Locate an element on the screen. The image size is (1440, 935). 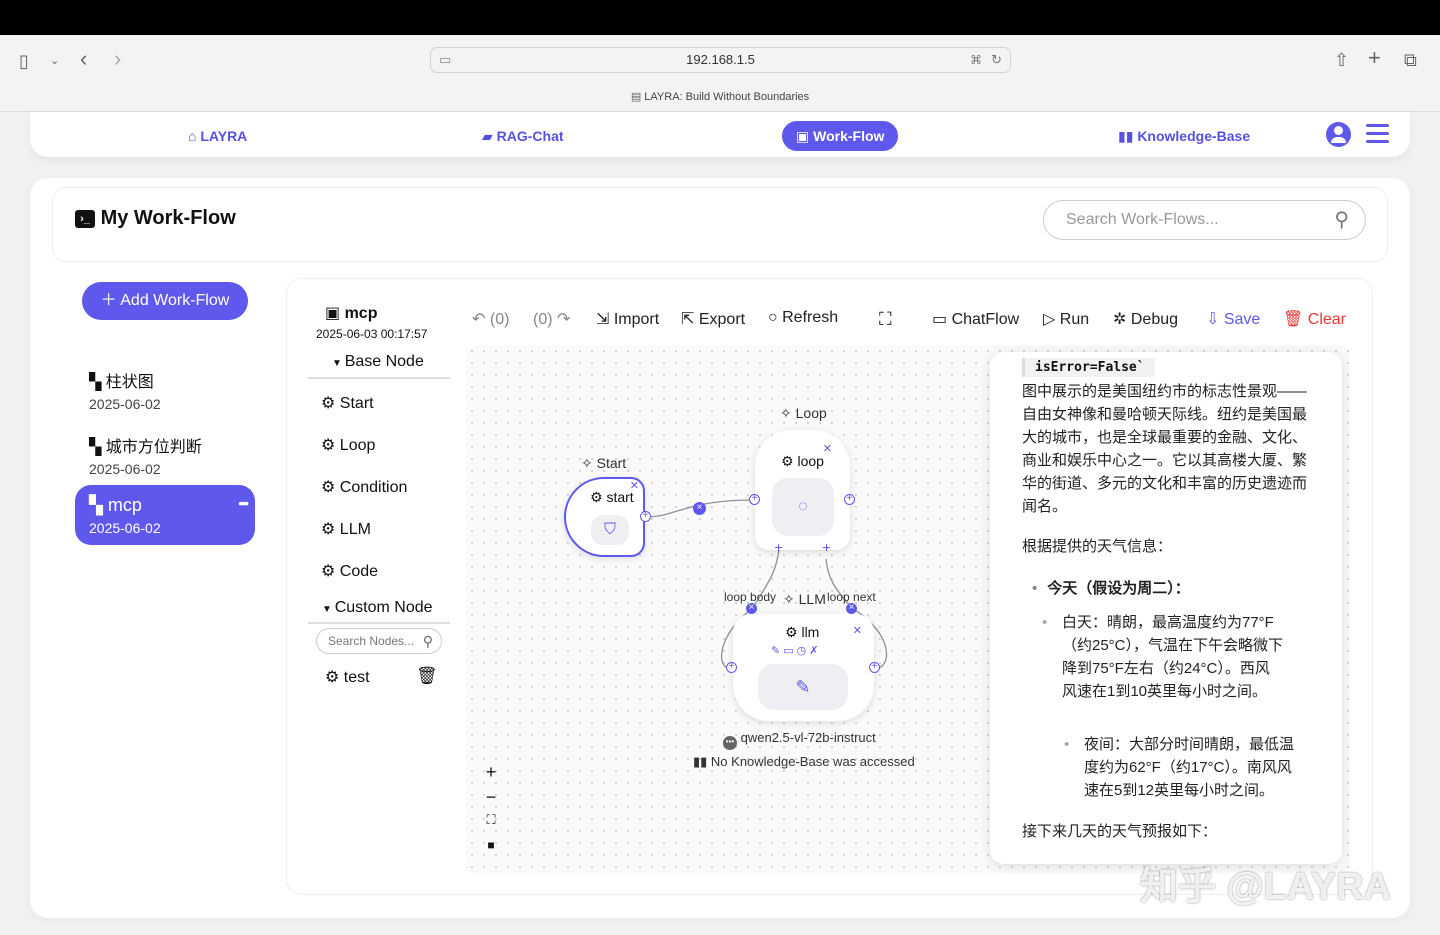
node-condition: ⚙ Condition is located at coordinates (364, 487).